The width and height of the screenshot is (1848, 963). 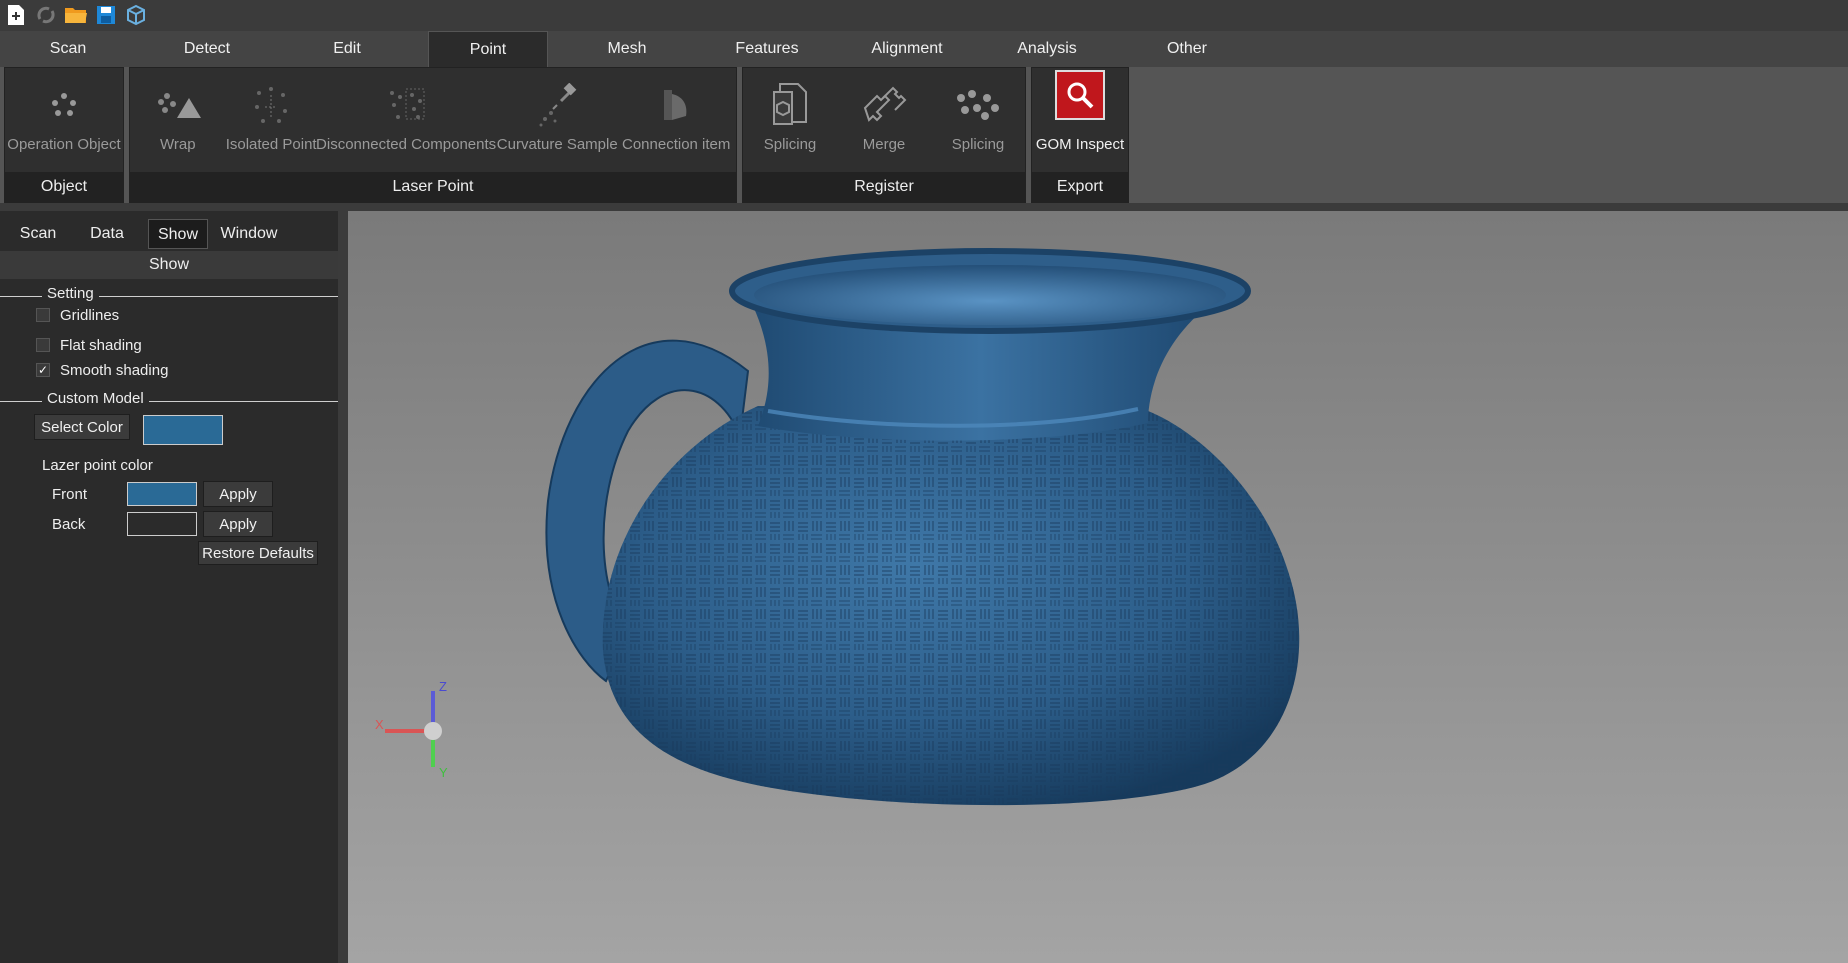 I want to click on operation-object-button: Operation Object, so click(x=64, y=118).